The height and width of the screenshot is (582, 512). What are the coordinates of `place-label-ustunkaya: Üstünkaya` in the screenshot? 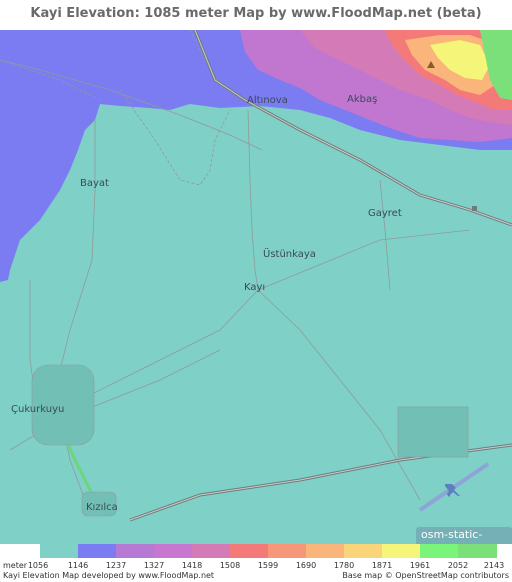 It's located at (289, 254).